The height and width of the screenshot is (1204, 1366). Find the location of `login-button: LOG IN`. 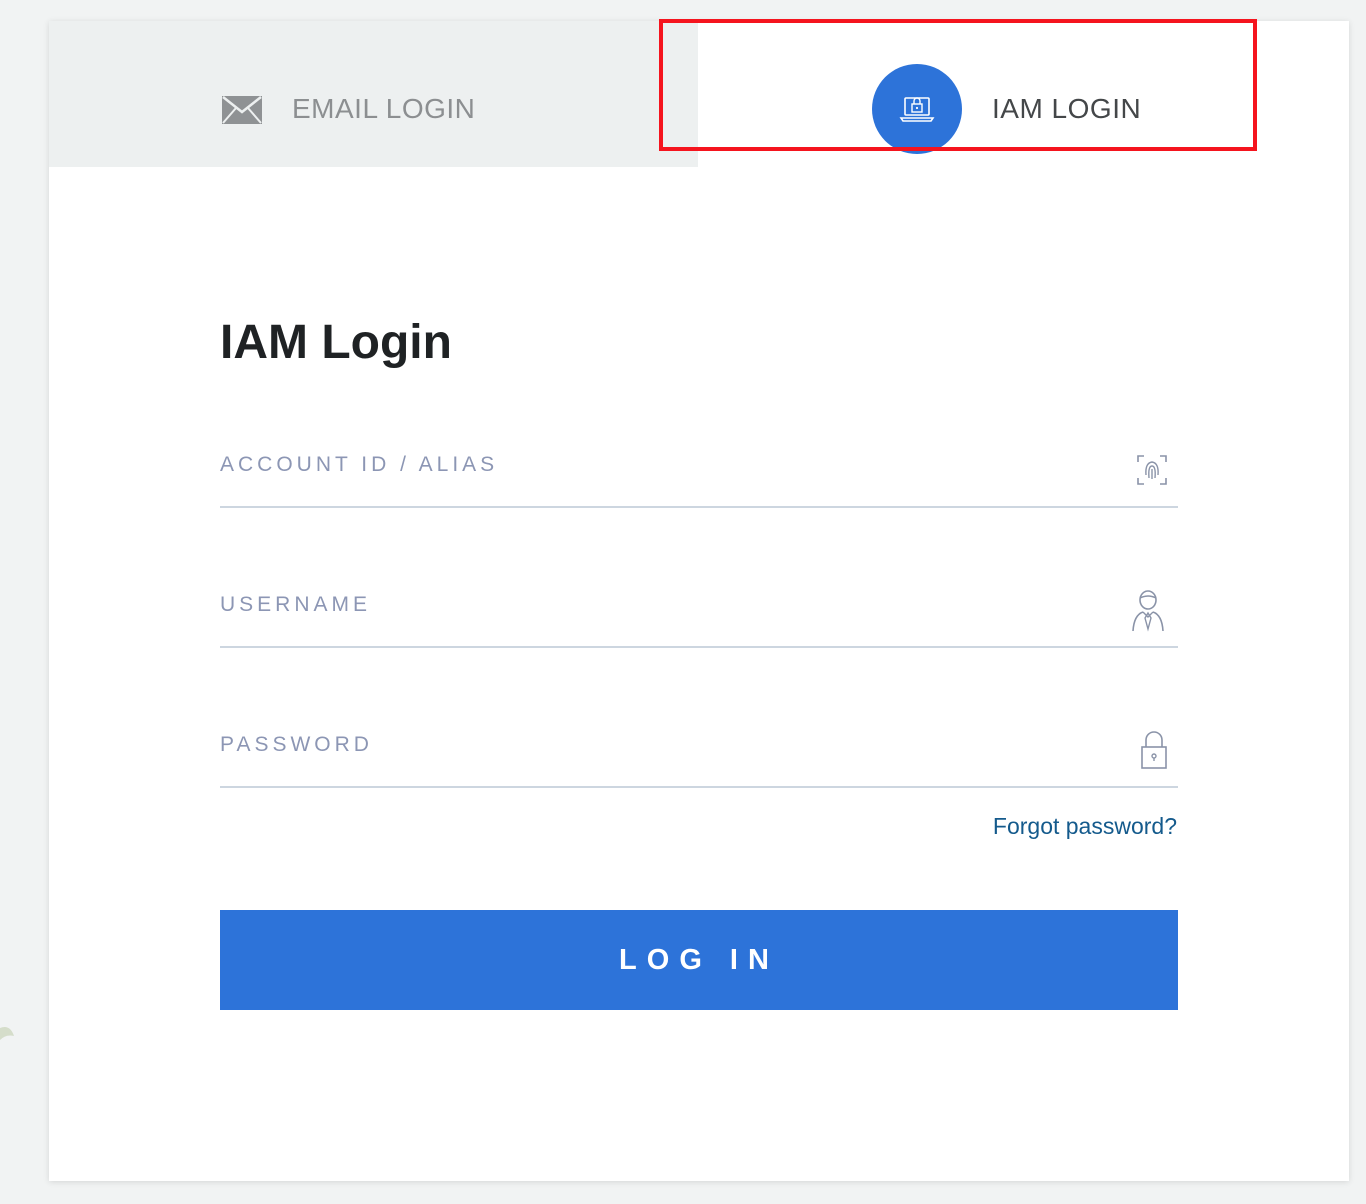

login-button: LOG IN is located at coordinates (699, 960).